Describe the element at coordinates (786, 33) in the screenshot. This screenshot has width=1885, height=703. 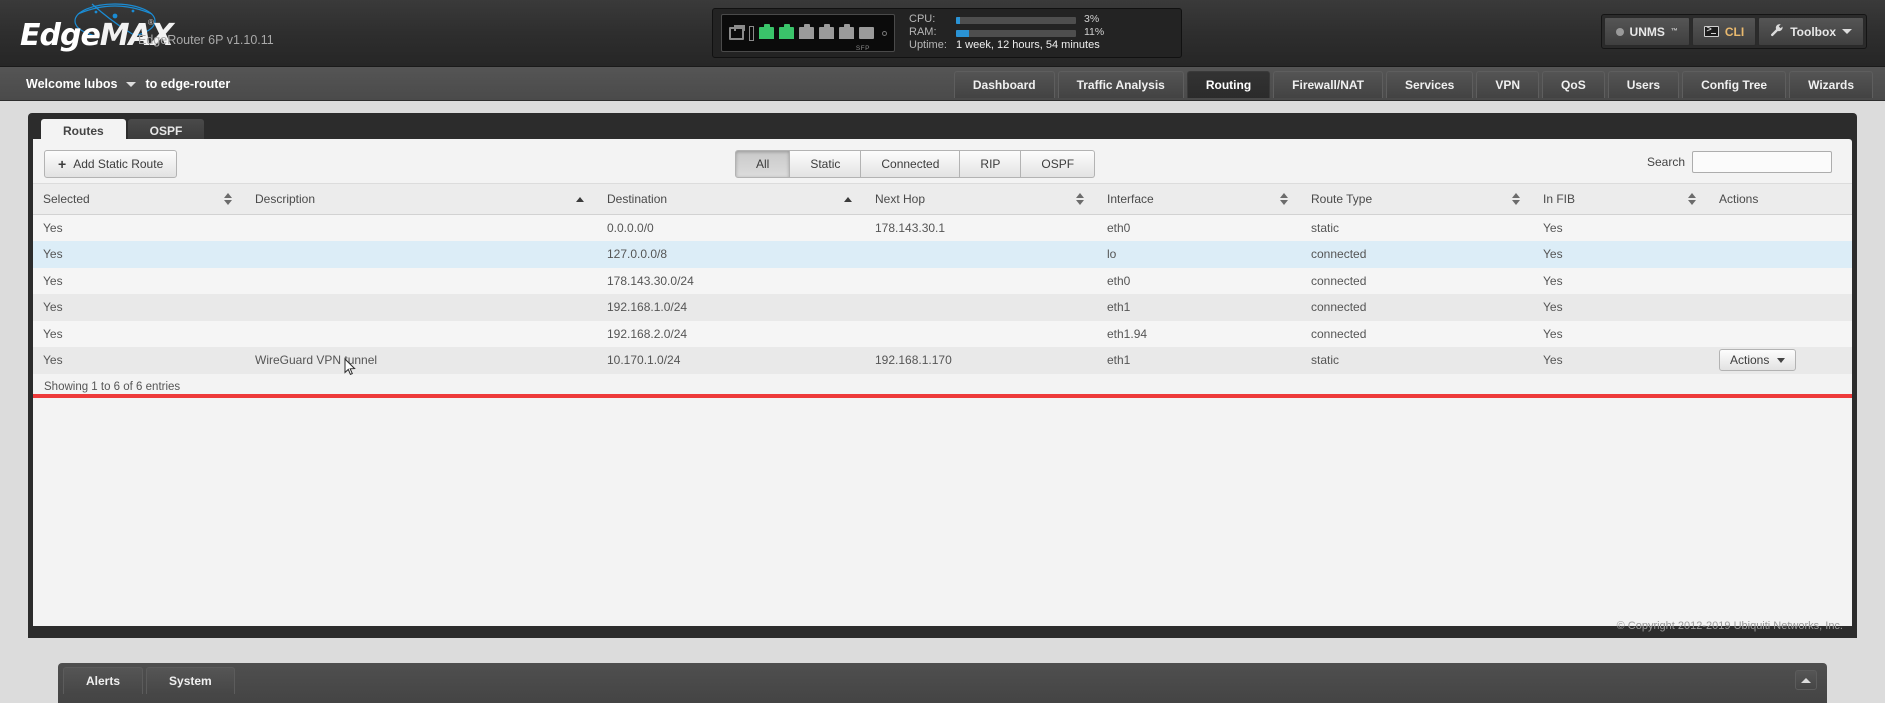
I see `port-eth1-icon` at that location.